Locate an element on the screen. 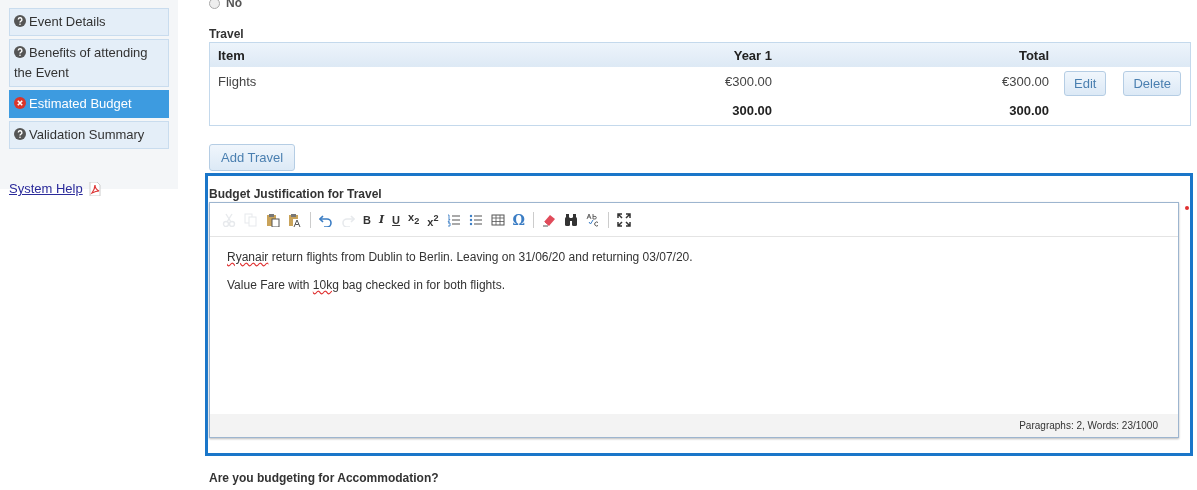 The height and width of the screenshot is (490, 1197). column-header: Total is located at coordinates (1033, 55).